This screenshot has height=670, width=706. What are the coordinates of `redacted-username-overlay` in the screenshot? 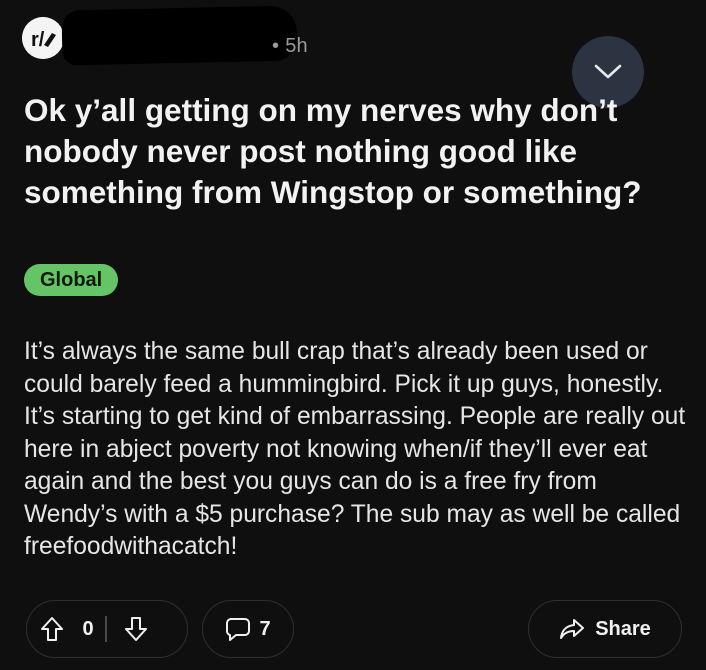 It's located at (179, 35).